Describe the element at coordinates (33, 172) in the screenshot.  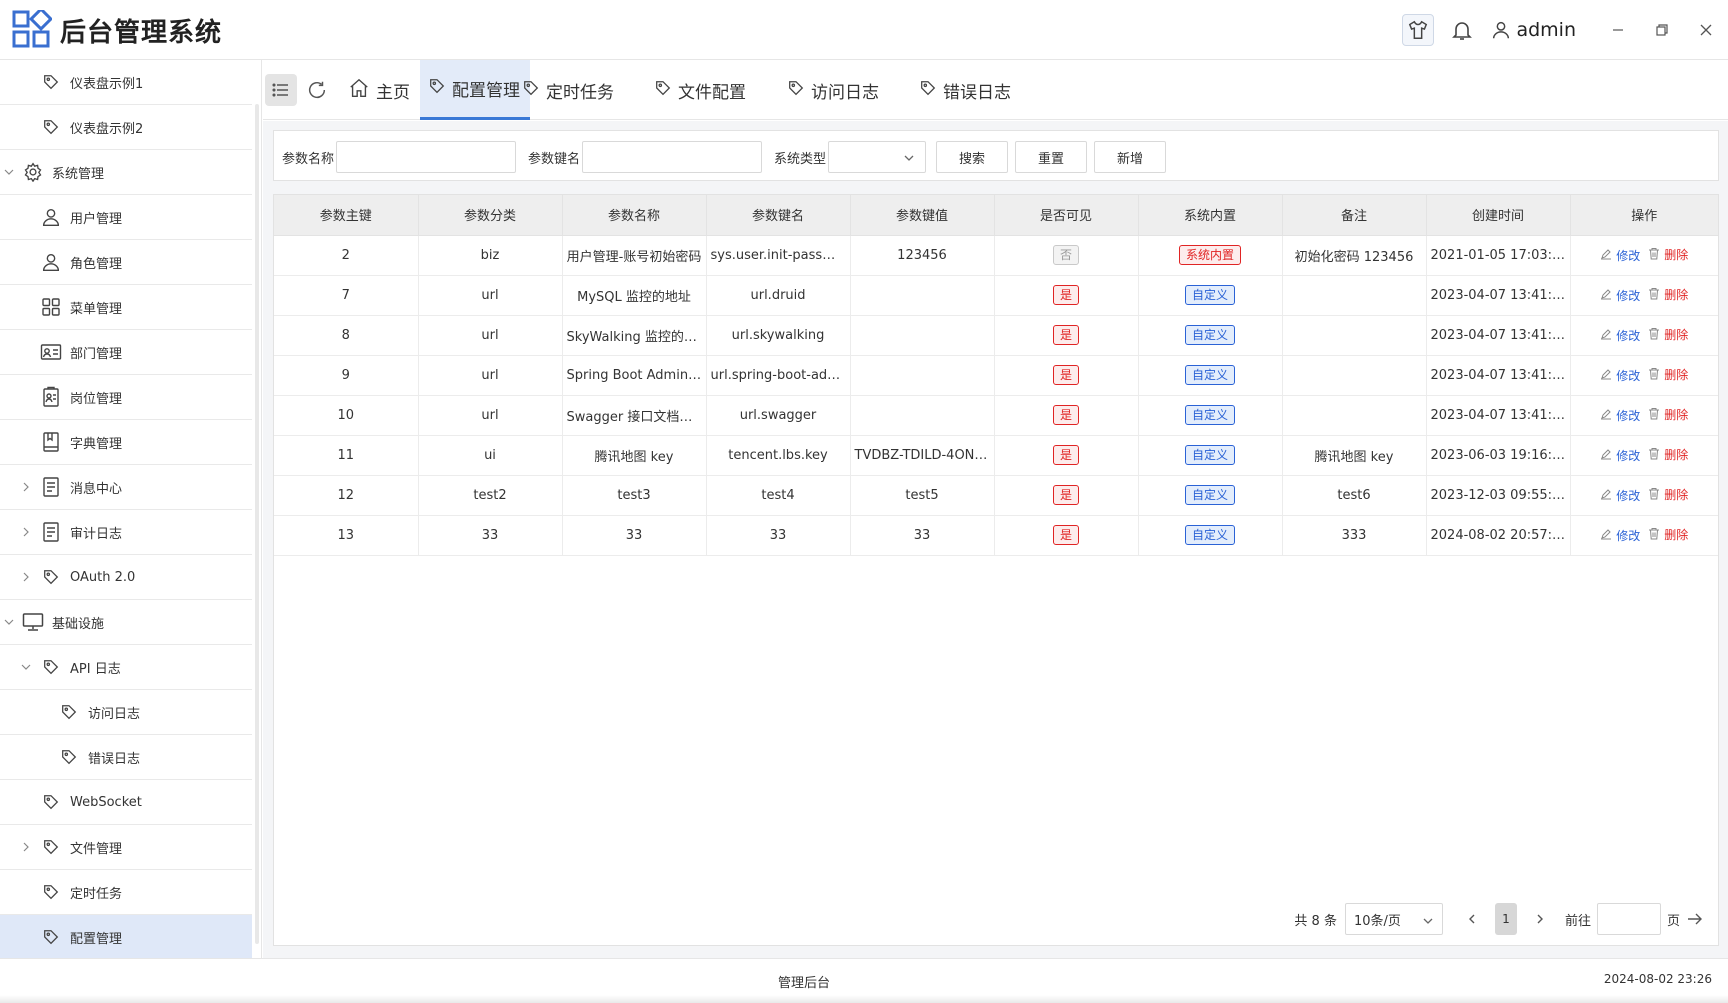
I see `gear-icon` at that location.